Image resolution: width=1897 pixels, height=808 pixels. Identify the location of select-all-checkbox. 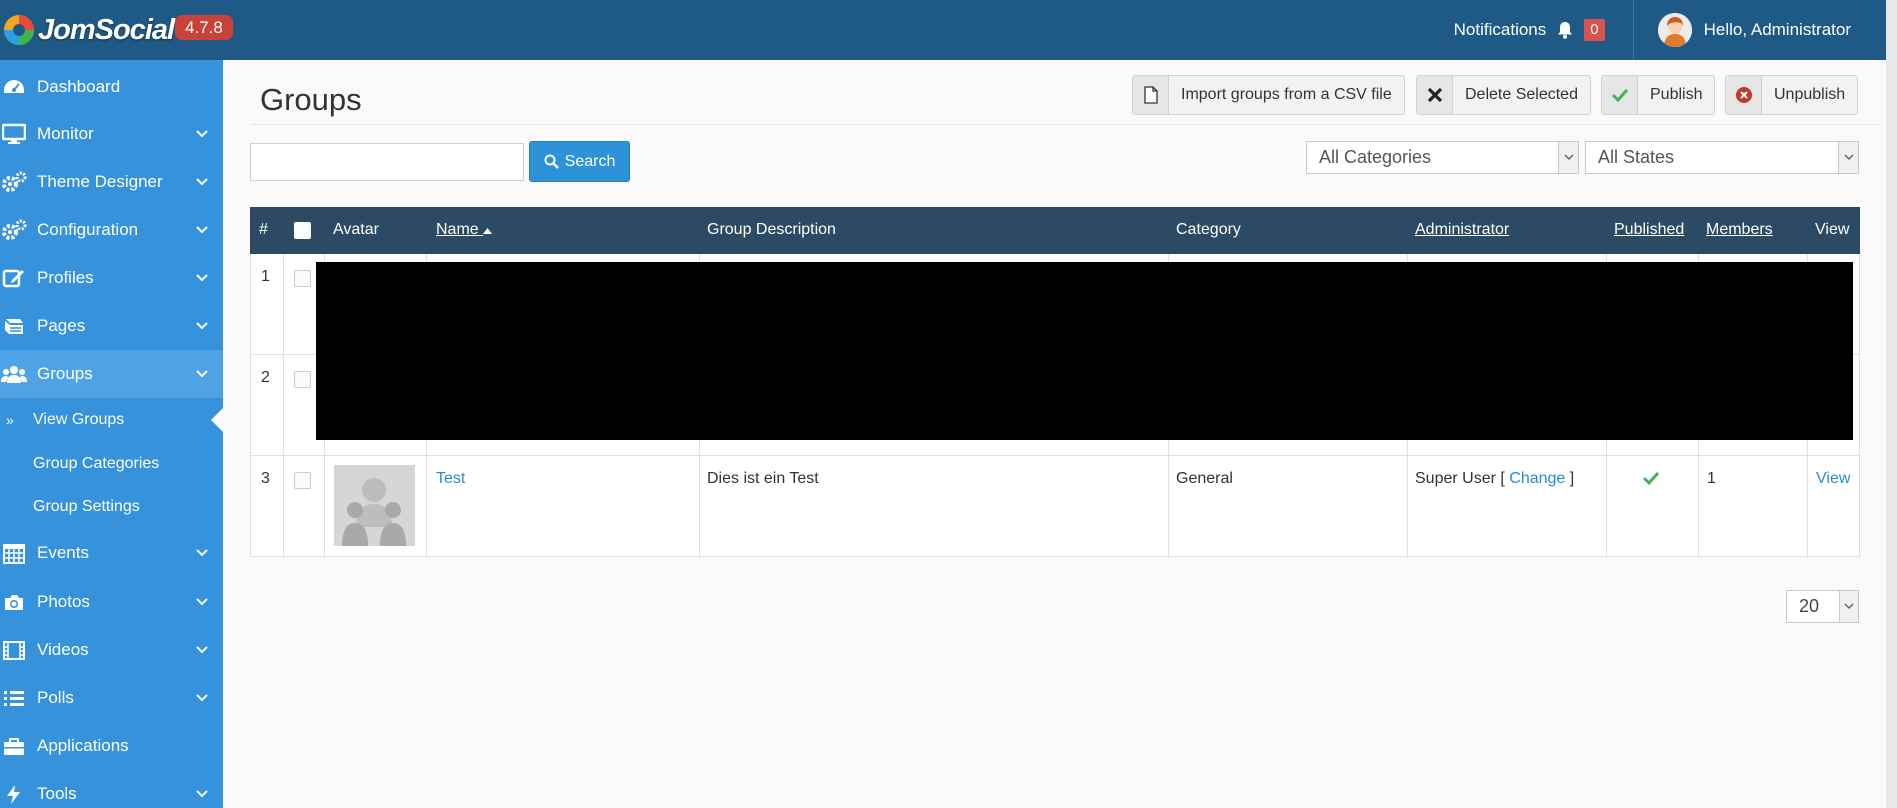
(302, 230).